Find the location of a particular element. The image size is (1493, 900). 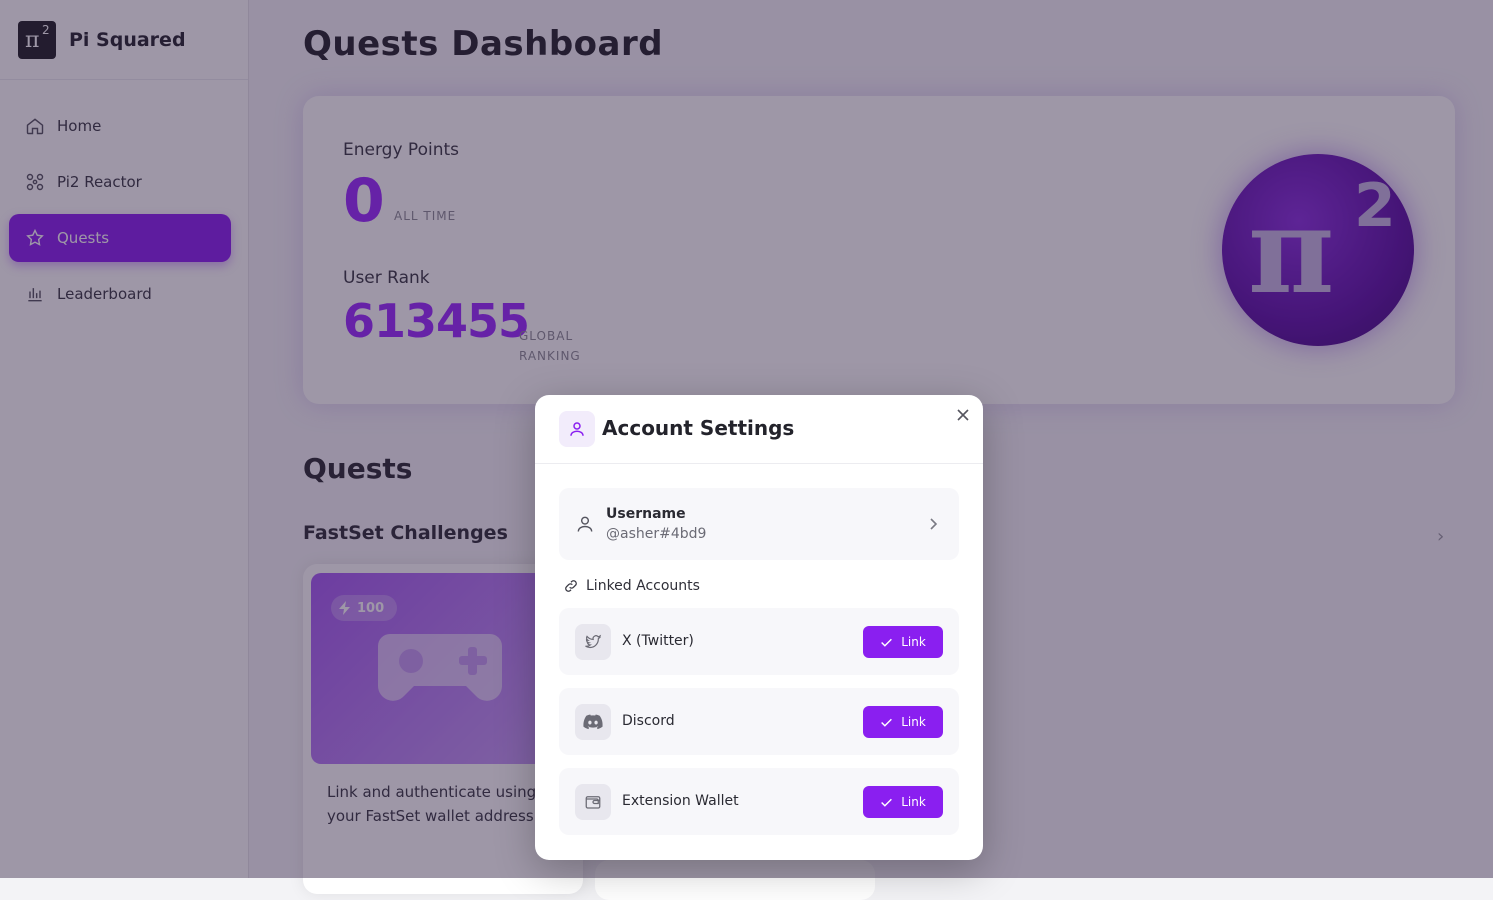

linked-accounts-header: Linked Accounts is located at coordinates (631, 586).